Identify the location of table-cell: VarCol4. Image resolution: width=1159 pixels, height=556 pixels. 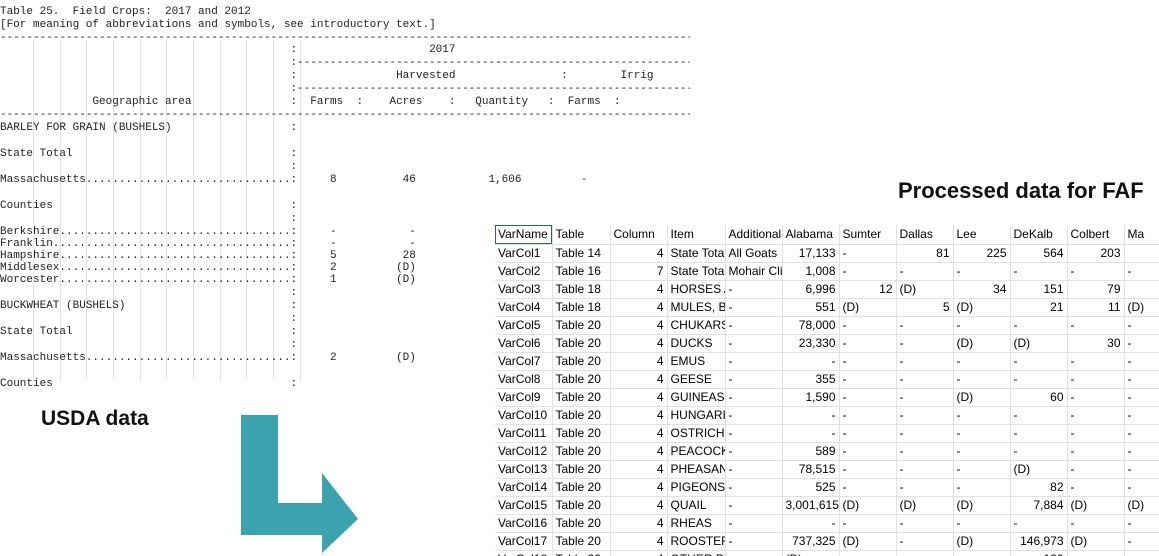
(524, 307).